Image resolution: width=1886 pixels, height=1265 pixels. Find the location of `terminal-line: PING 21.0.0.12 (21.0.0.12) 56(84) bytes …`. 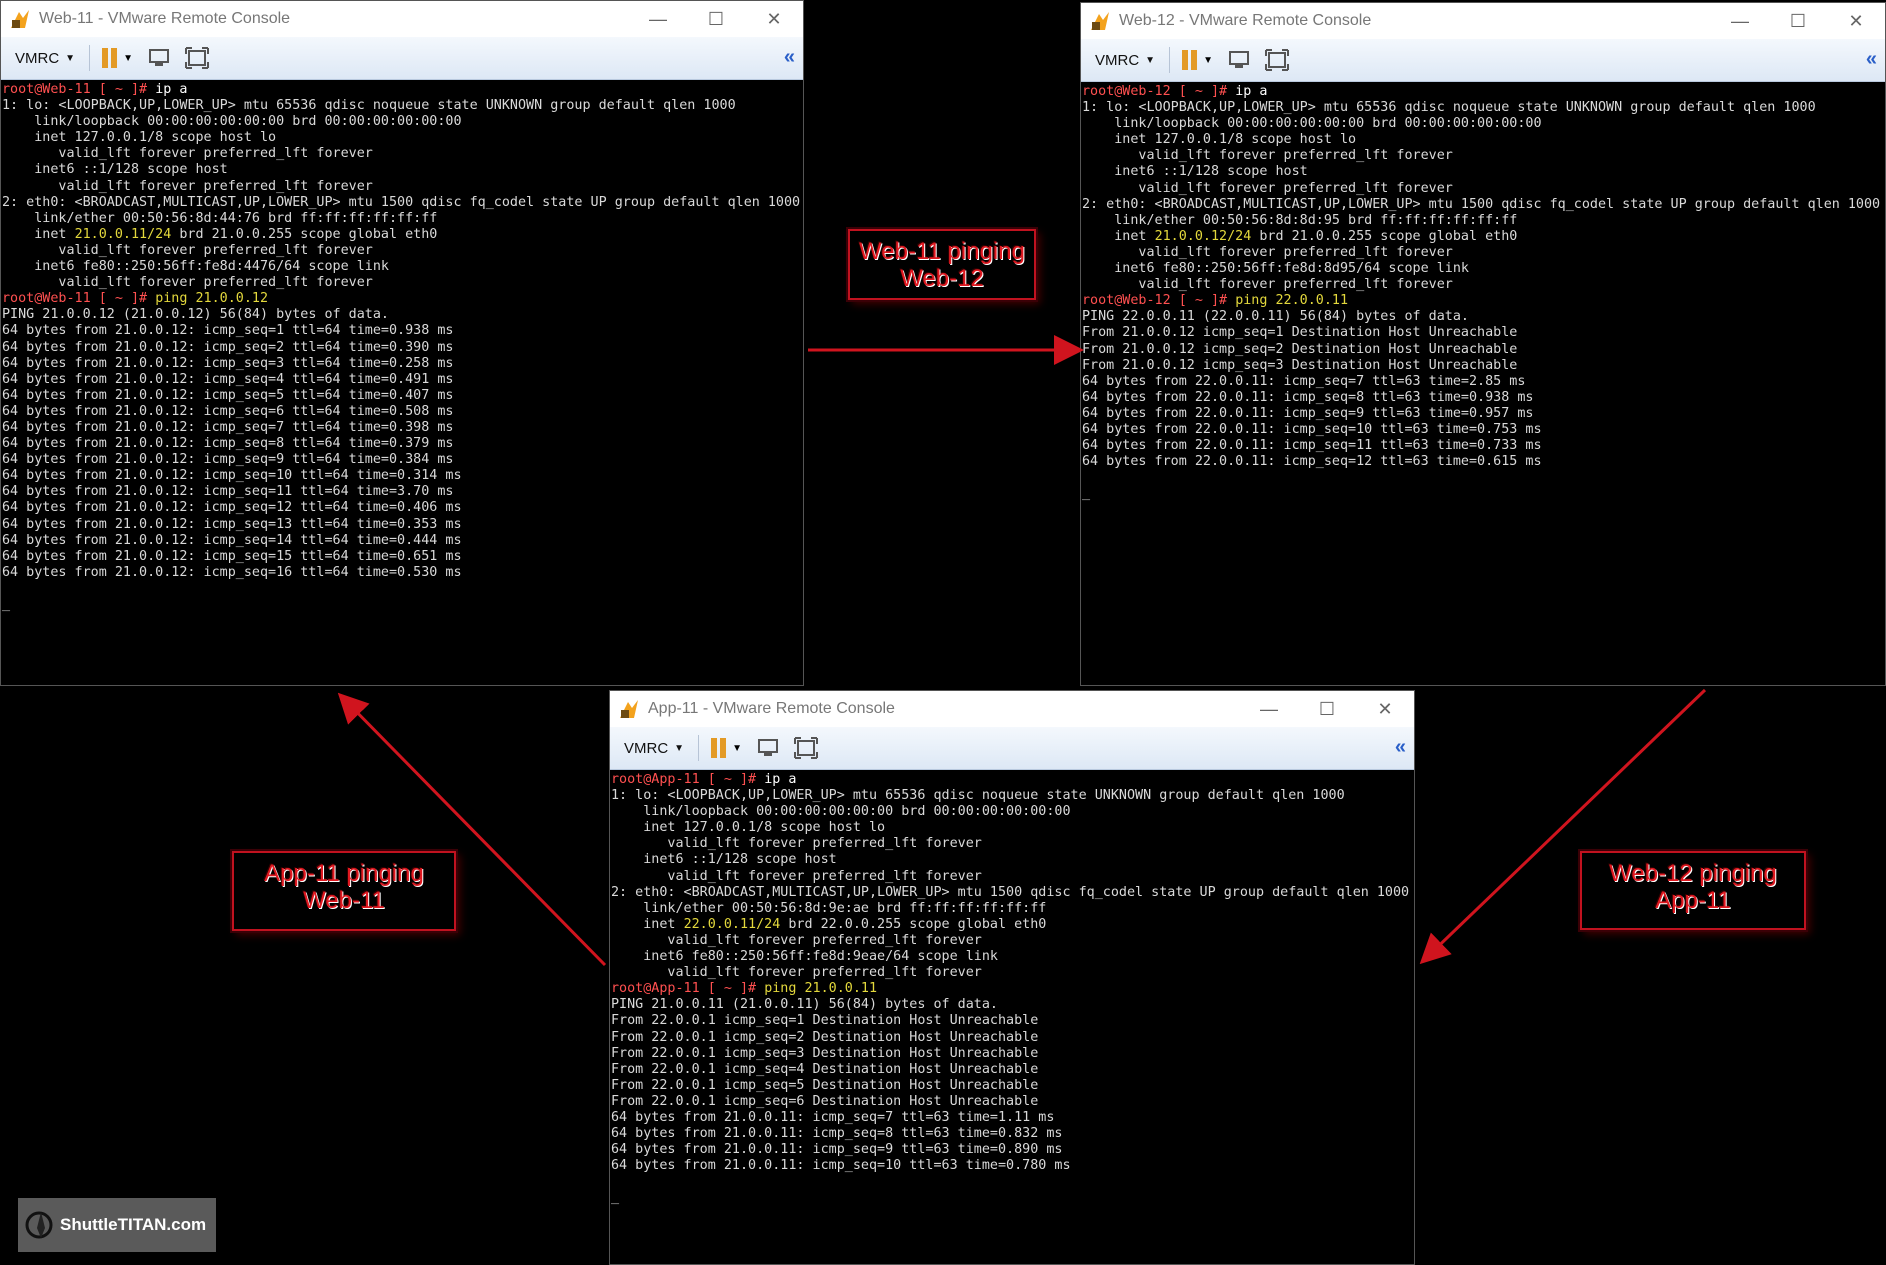

terminal-line: PING 21.0.0.12 (21.0.0.12) 56(84) bytes … is located at coordinates (402, 315).